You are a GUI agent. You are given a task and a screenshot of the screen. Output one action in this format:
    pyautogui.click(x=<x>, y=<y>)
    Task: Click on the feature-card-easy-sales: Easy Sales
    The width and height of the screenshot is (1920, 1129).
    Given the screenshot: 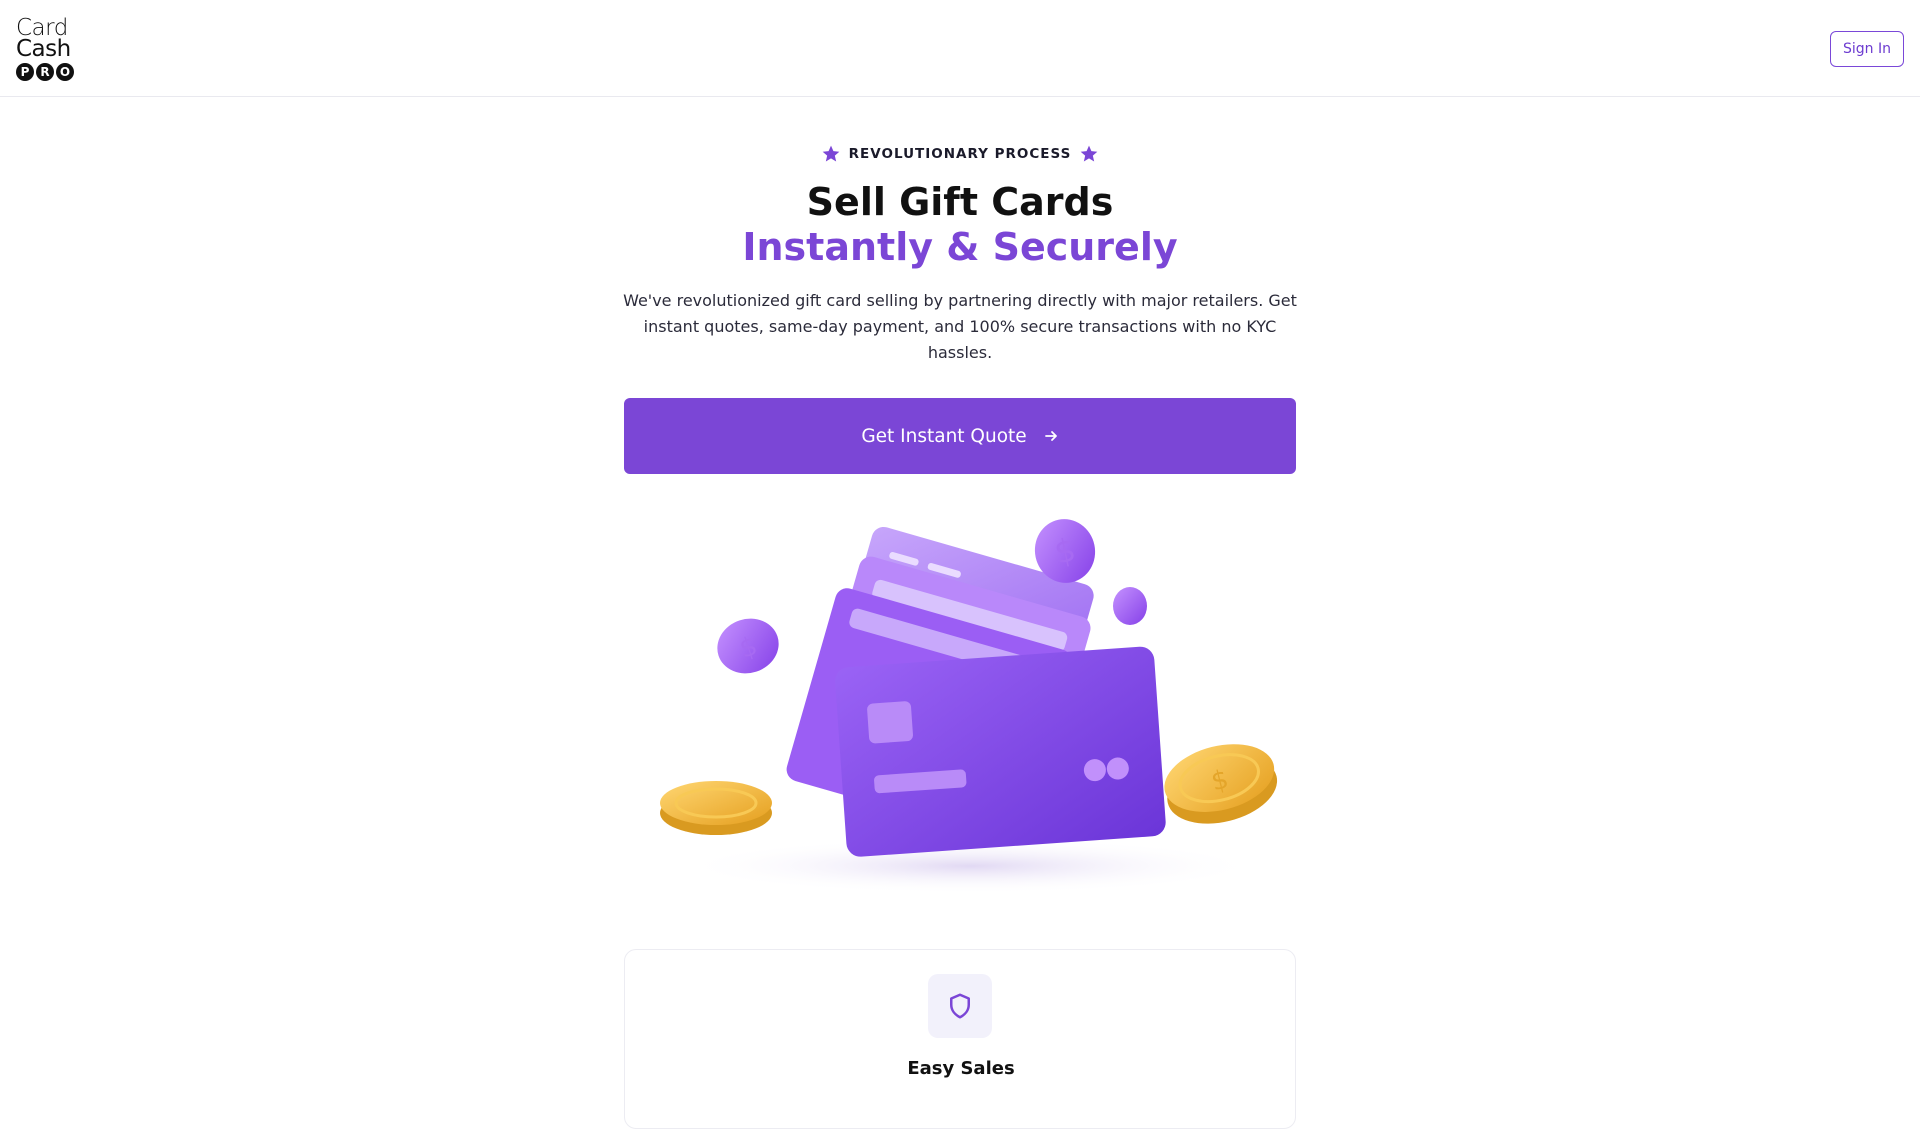 What is the action you would take?
    pyautogui.click(x=960, y=1039)
    